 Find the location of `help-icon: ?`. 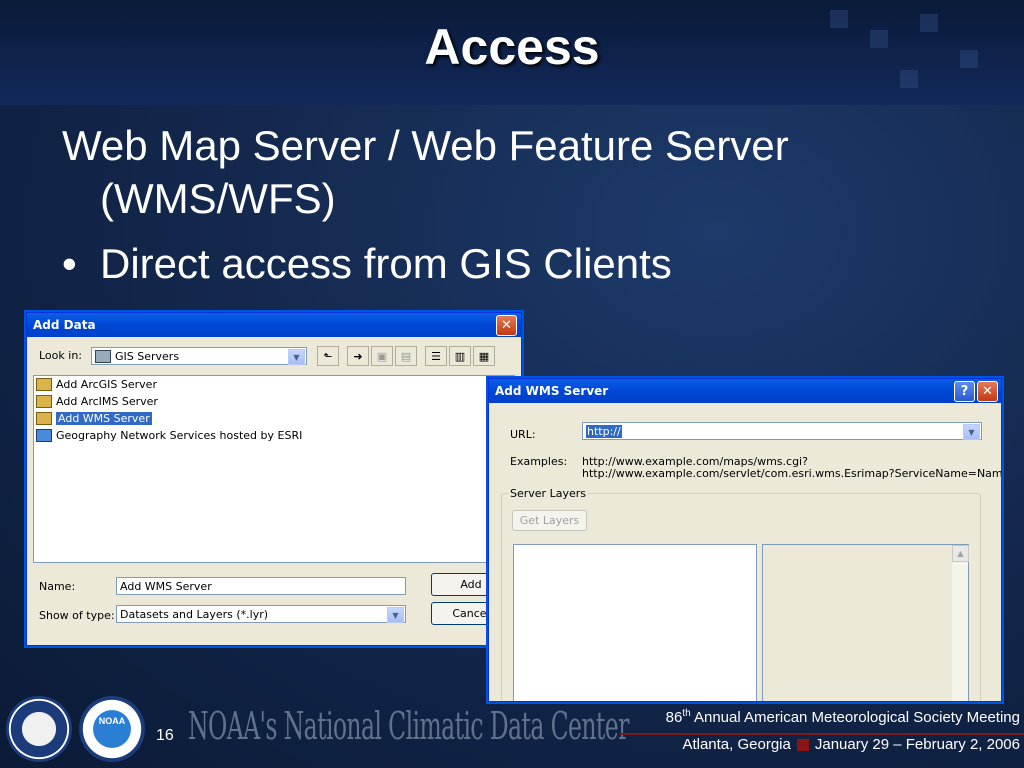

help-icon: ? is located at coordinates (964, 391).